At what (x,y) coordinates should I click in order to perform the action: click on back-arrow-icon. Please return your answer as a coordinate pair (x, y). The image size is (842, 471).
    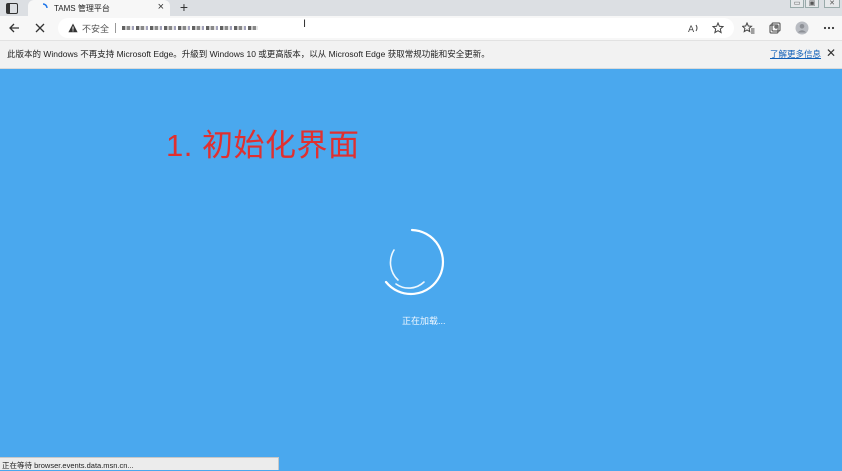
    Looking at the image, I should click on (14, 28).